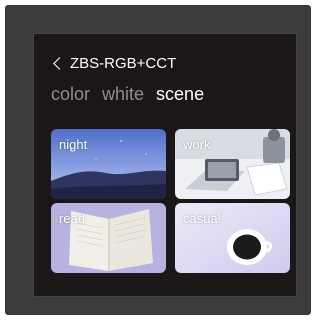 The height and width of the screenshot is (320, 320). What do you see at coordinates (70, 94) in the screenshot?
I see `tab-color: color` at bounding box center [70, 94].